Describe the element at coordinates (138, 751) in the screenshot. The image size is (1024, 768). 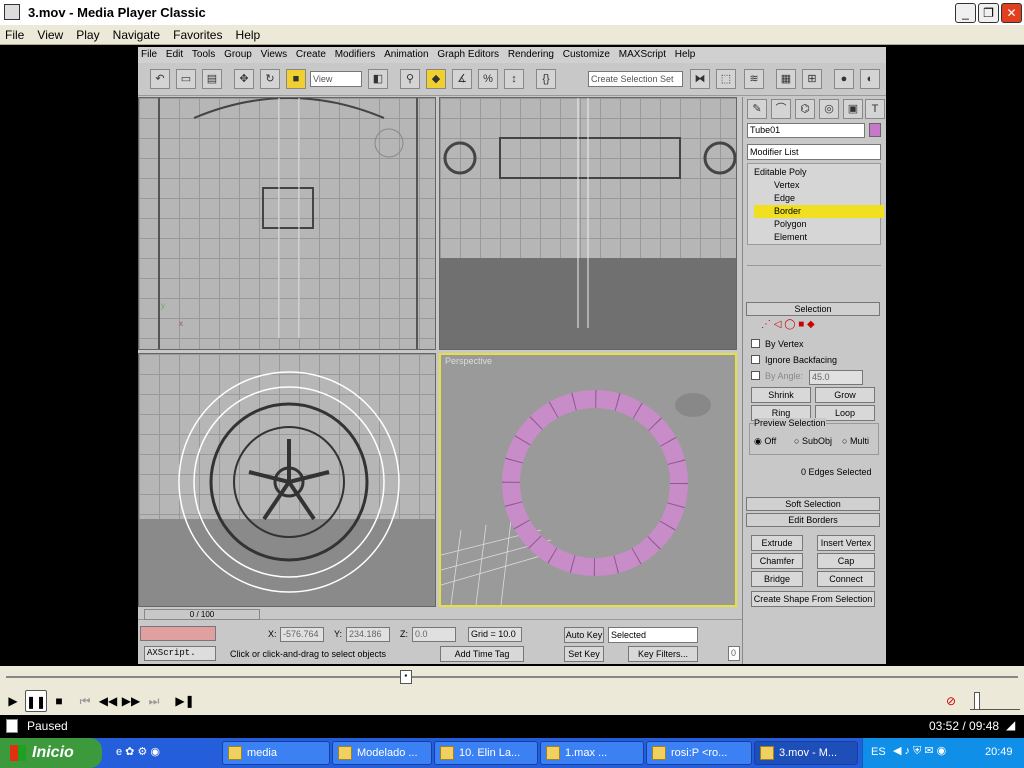
I see `quick-launch-icons: e ✿ ⚙ ◉` at that location.